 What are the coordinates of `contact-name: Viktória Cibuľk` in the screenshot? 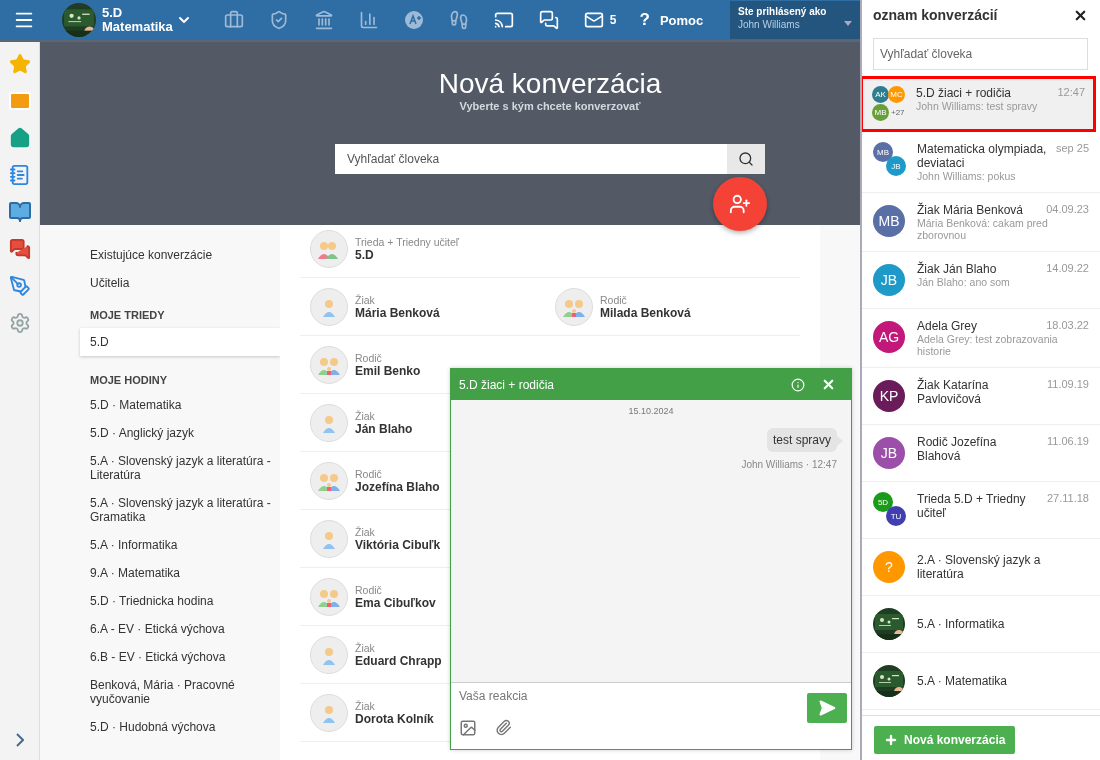 It's located at (398, 544).